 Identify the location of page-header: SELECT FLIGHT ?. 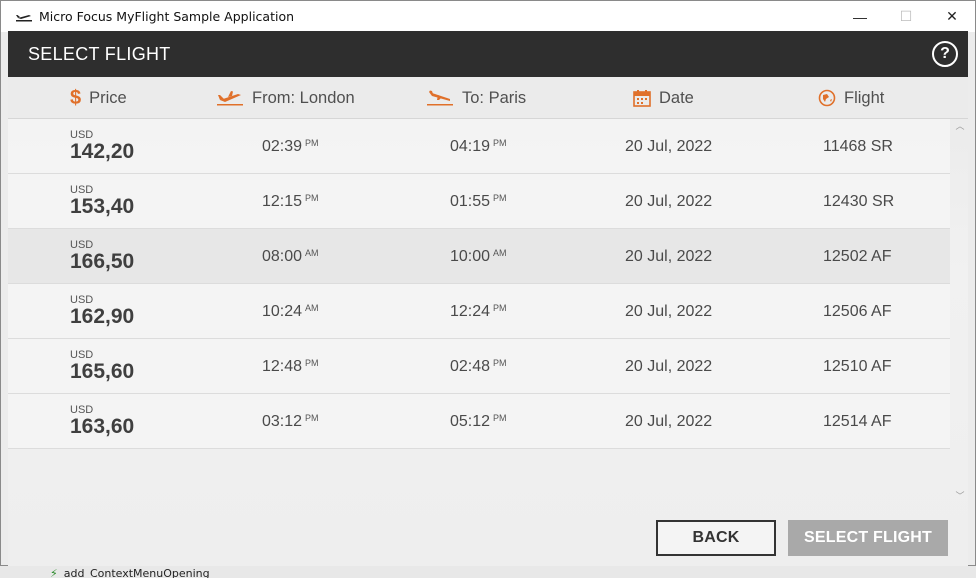
(488, 54).